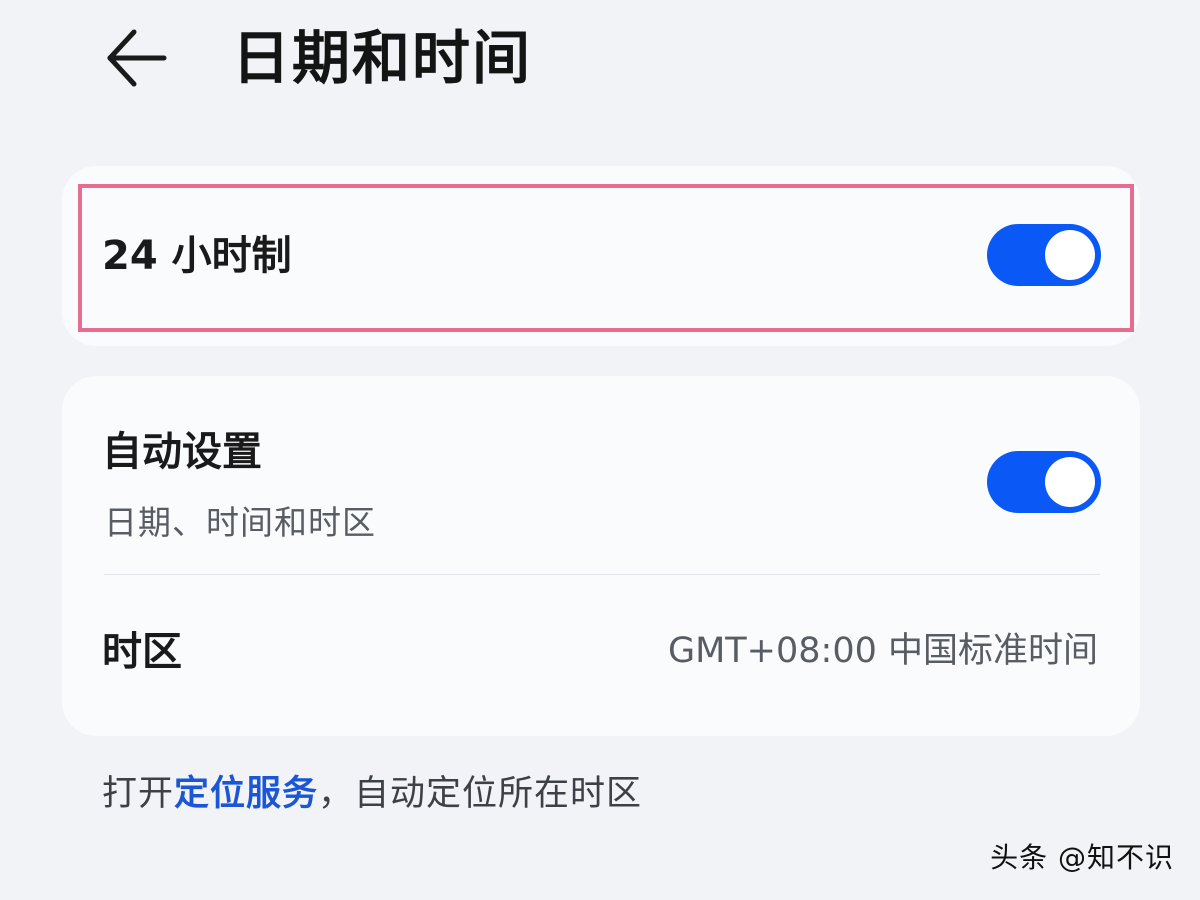  I want to click on timezone-label: 时区, so click(142, 652).